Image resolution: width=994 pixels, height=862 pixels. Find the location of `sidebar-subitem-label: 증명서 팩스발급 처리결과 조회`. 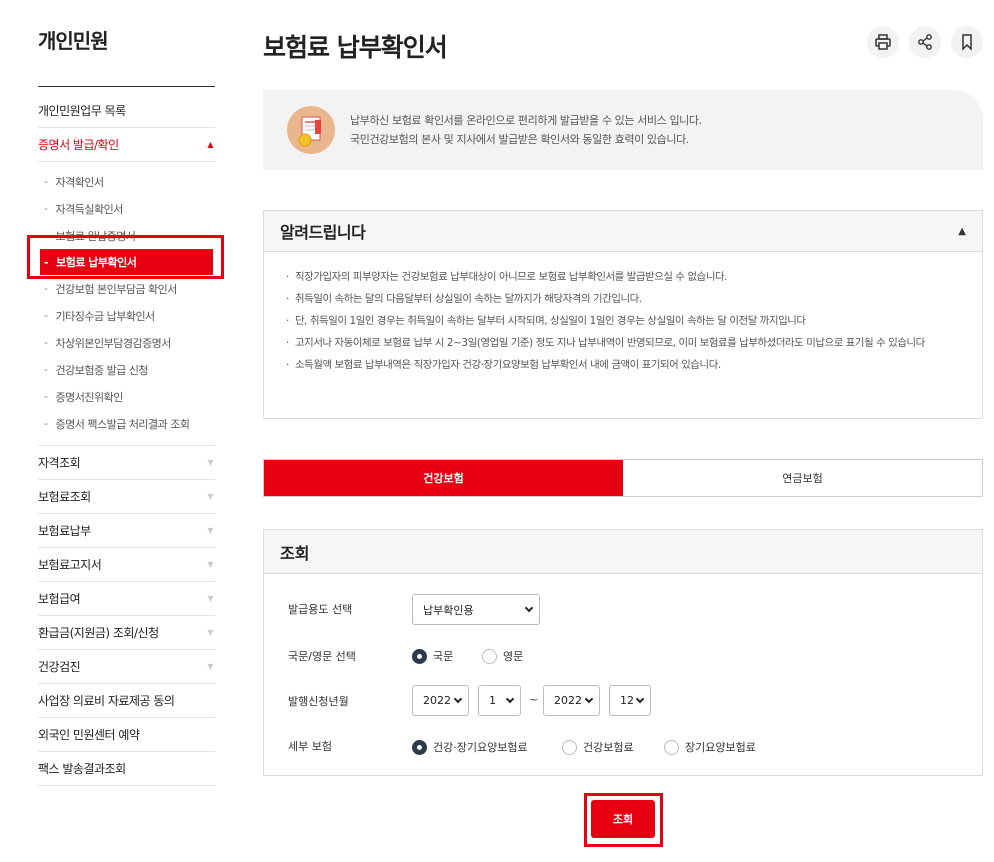

sidebar-subitem-label: 증명서 팩스발급 처리결과 조회 is located at coordinates (122, 424).